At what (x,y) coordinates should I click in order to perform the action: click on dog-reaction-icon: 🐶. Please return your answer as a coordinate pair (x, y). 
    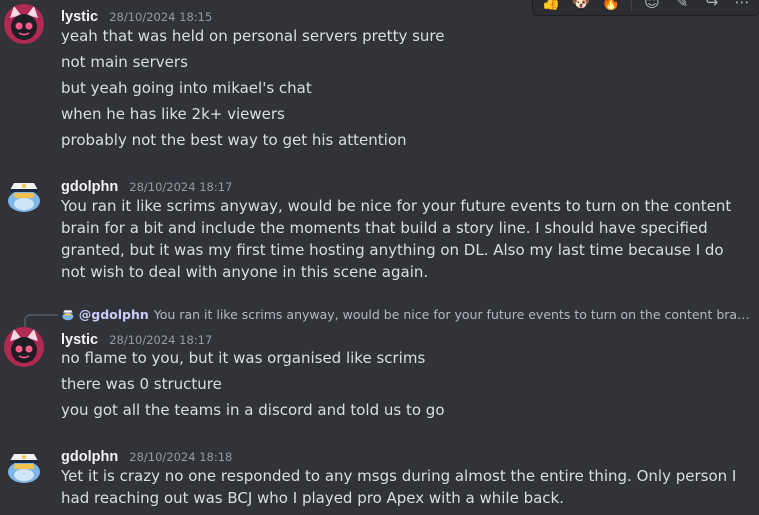
    Looking at the image, I should click on (581, 6).